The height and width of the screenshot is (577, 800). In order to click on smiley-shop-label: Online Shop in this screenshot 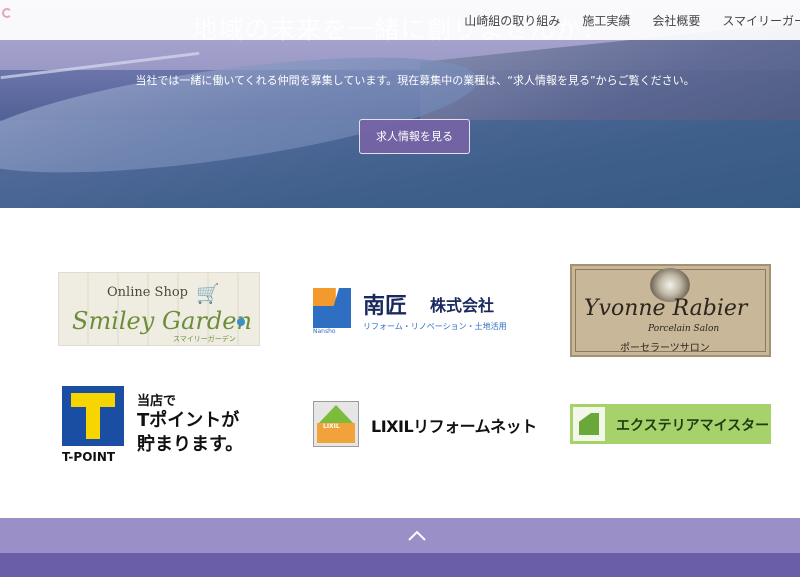, I will do `click(147, 292)`.